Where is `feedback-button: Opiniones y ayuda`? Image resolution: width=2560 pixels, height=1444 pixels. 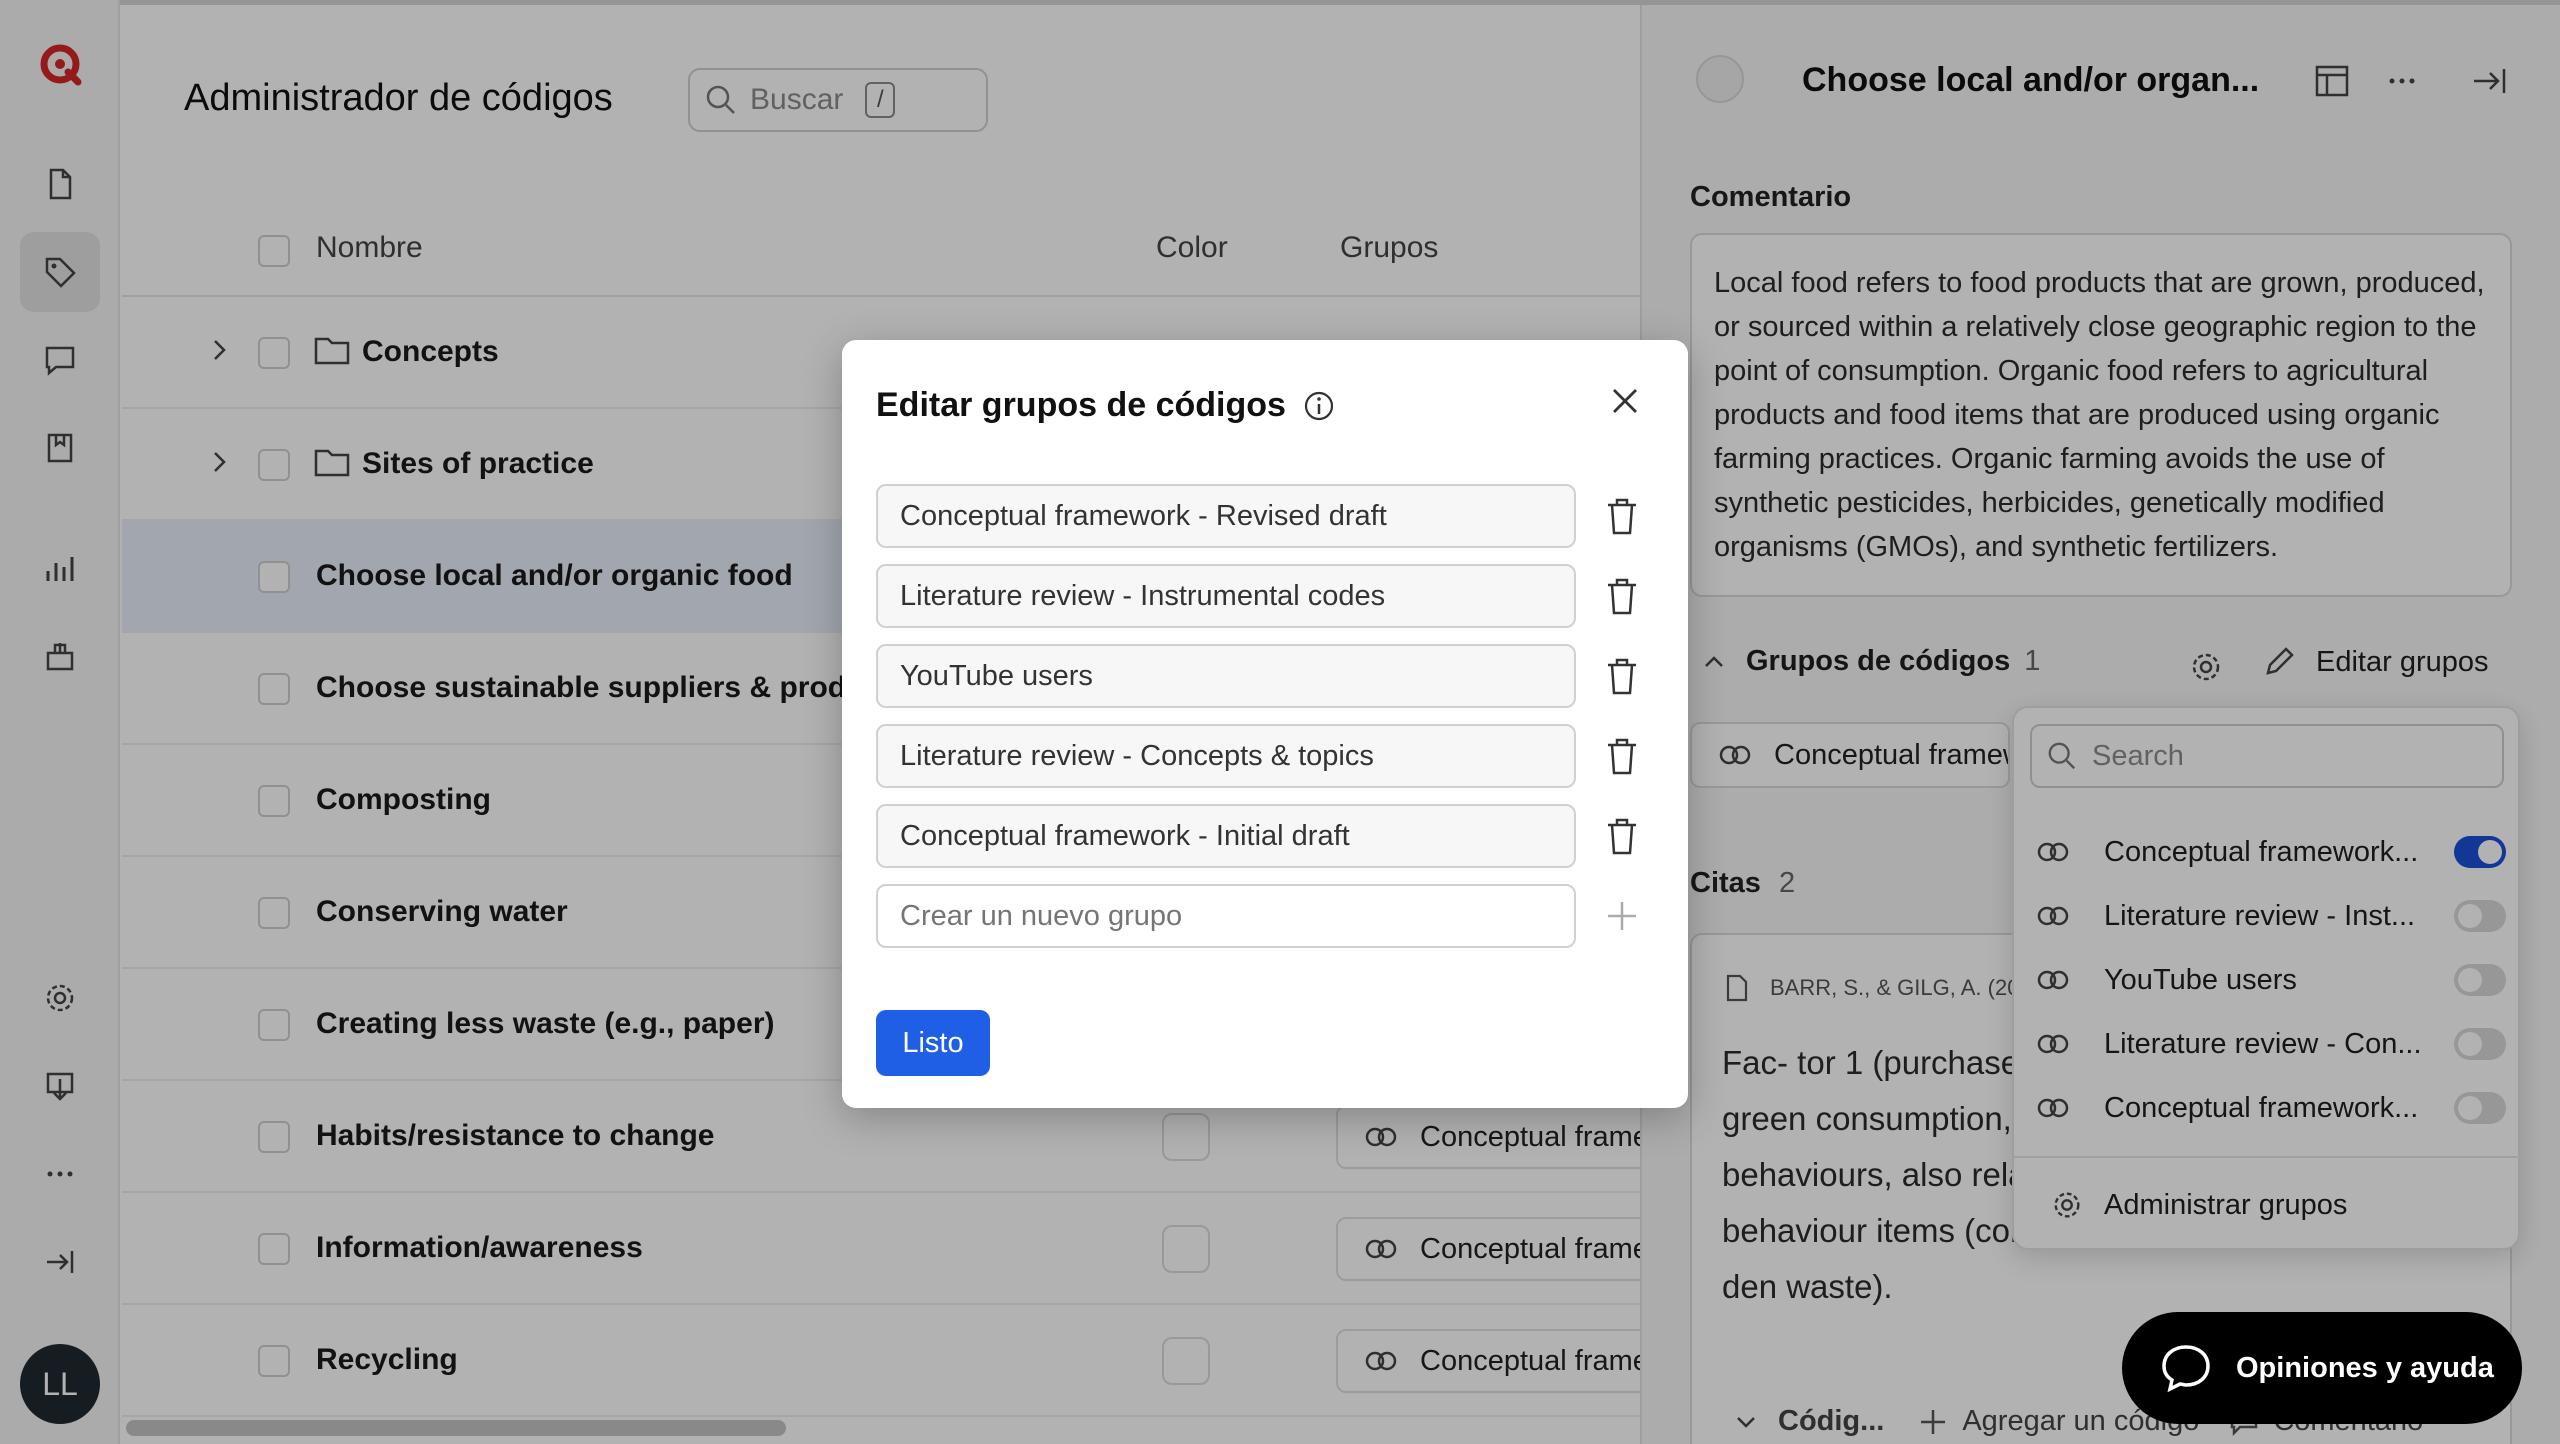
feedback-button: Opiniones y ayuda is located at coordinates (2322, 1368).